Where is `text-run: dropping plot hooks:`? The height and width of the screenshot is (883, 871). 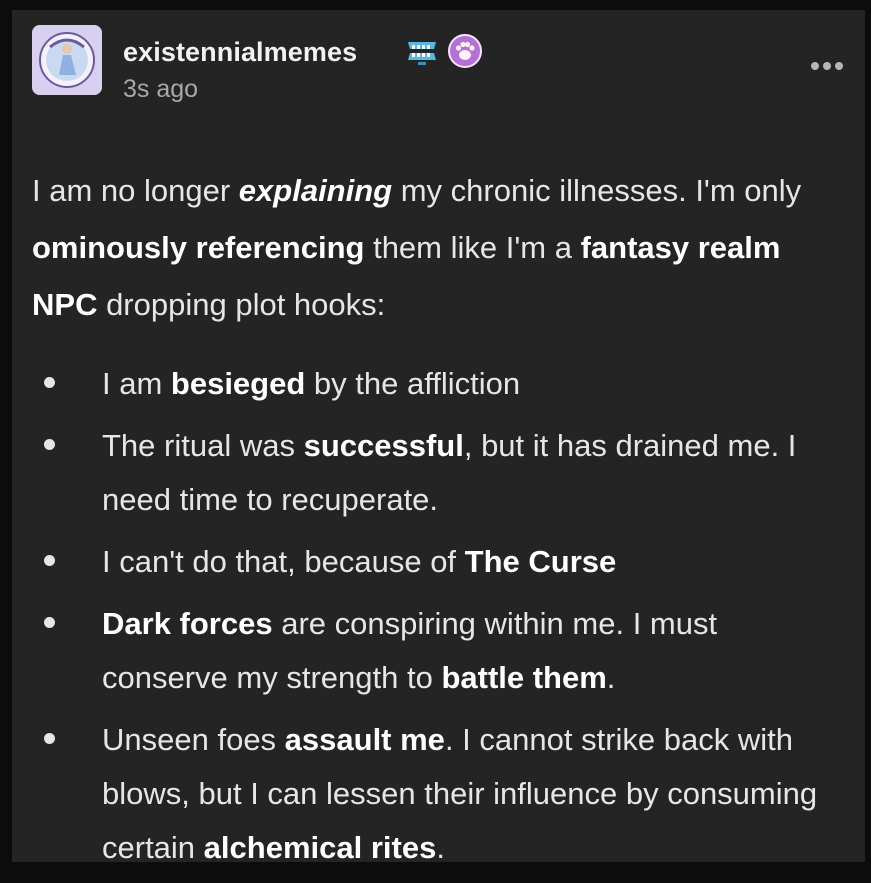
text-run: dropping plot hooks: is located at coordinates (241, 304).